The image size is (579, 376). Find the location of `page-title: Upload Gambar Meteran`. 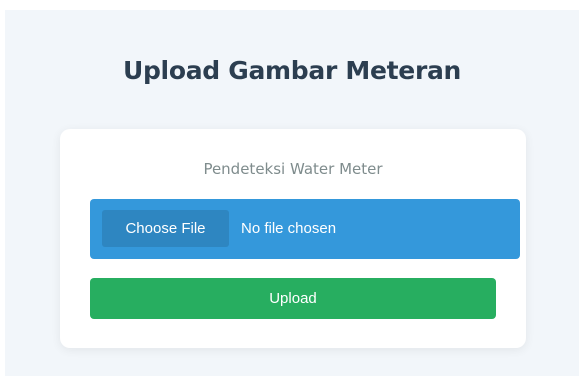

page-title: Upload Gambar Meteran is located at coordinates (292, 70).